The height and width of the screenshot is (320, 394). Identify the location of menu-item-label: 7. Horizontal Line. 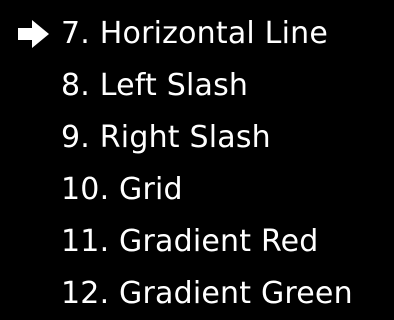
(194, 33).